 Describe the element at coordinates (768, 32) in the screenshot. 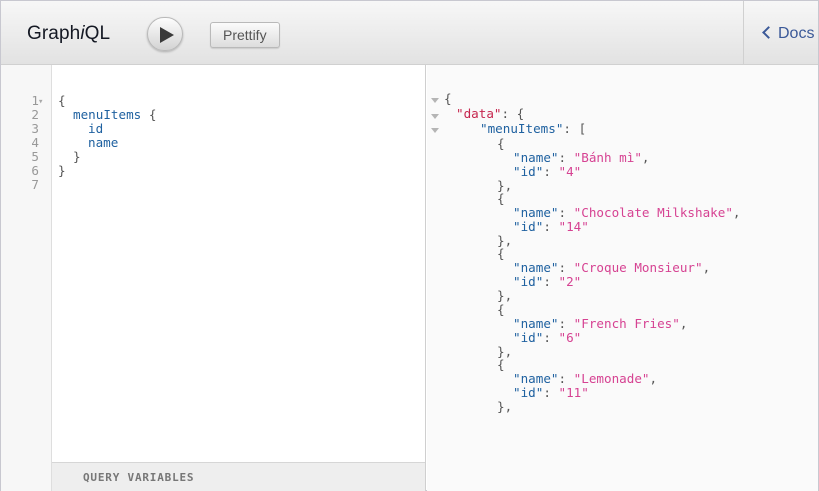

I see `chevron-left-icon` at that location.